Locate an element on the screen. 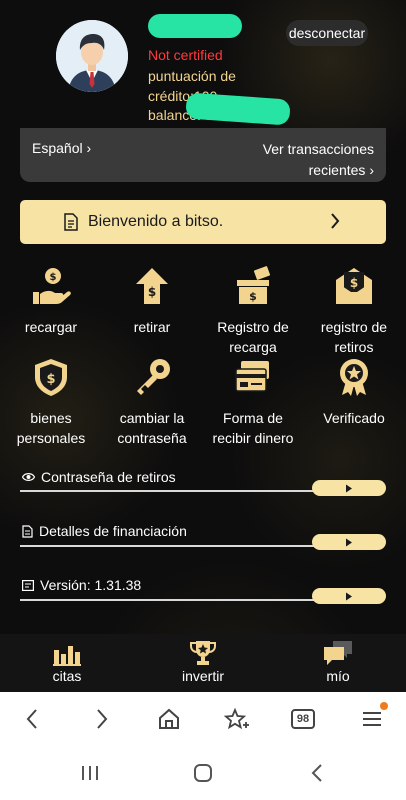 This screenshot has width=406, height=800. tabs-count-button: 98 is located at coordinates (303, 719).